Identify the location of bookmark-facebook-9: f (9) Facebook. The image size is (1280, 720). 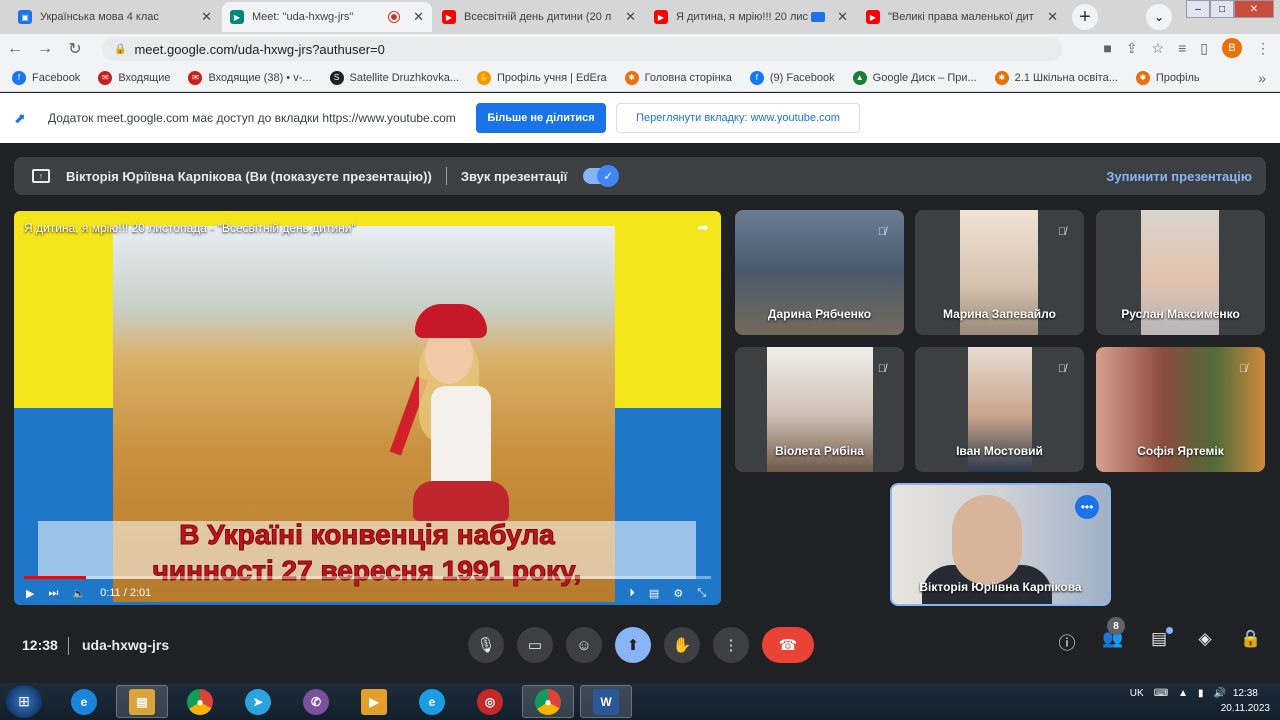
(792, 77).